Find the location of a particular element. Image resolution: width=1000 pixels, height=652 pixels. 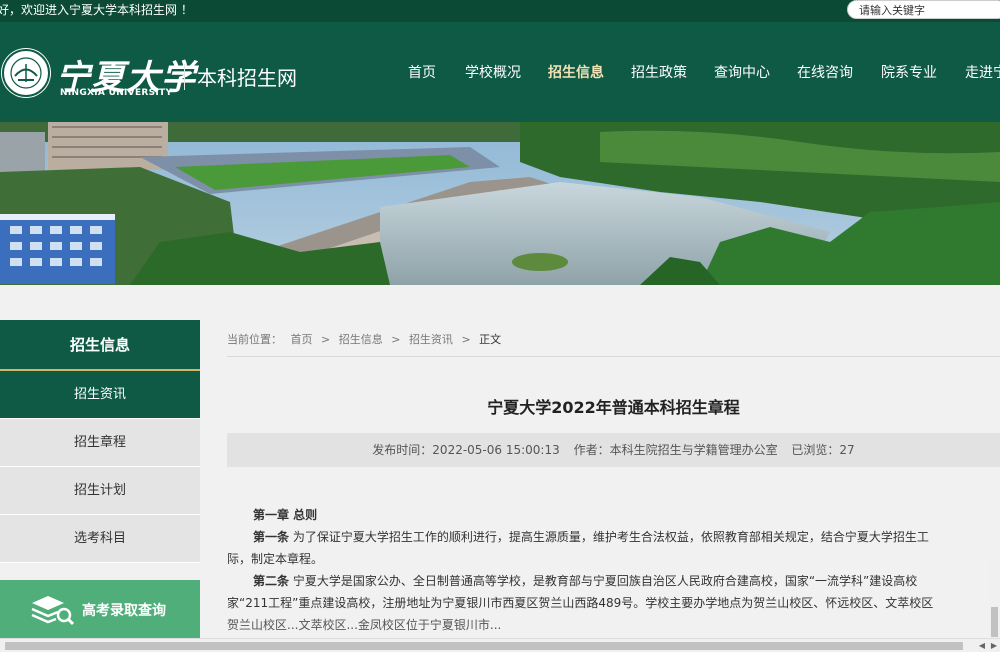

nav-item-departments: 院系专业 is located at coordinates (909, 72).